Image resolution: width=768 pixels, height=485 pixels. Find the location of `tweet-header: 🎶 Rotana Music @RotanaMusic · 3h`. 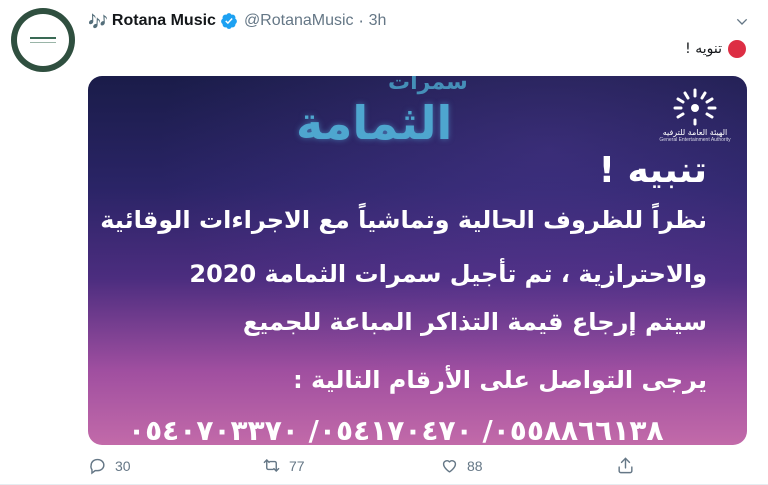

tweet-header: 🎶 Rotana Music @RotanaMusic · 3h is located at coordinates (237, 21).